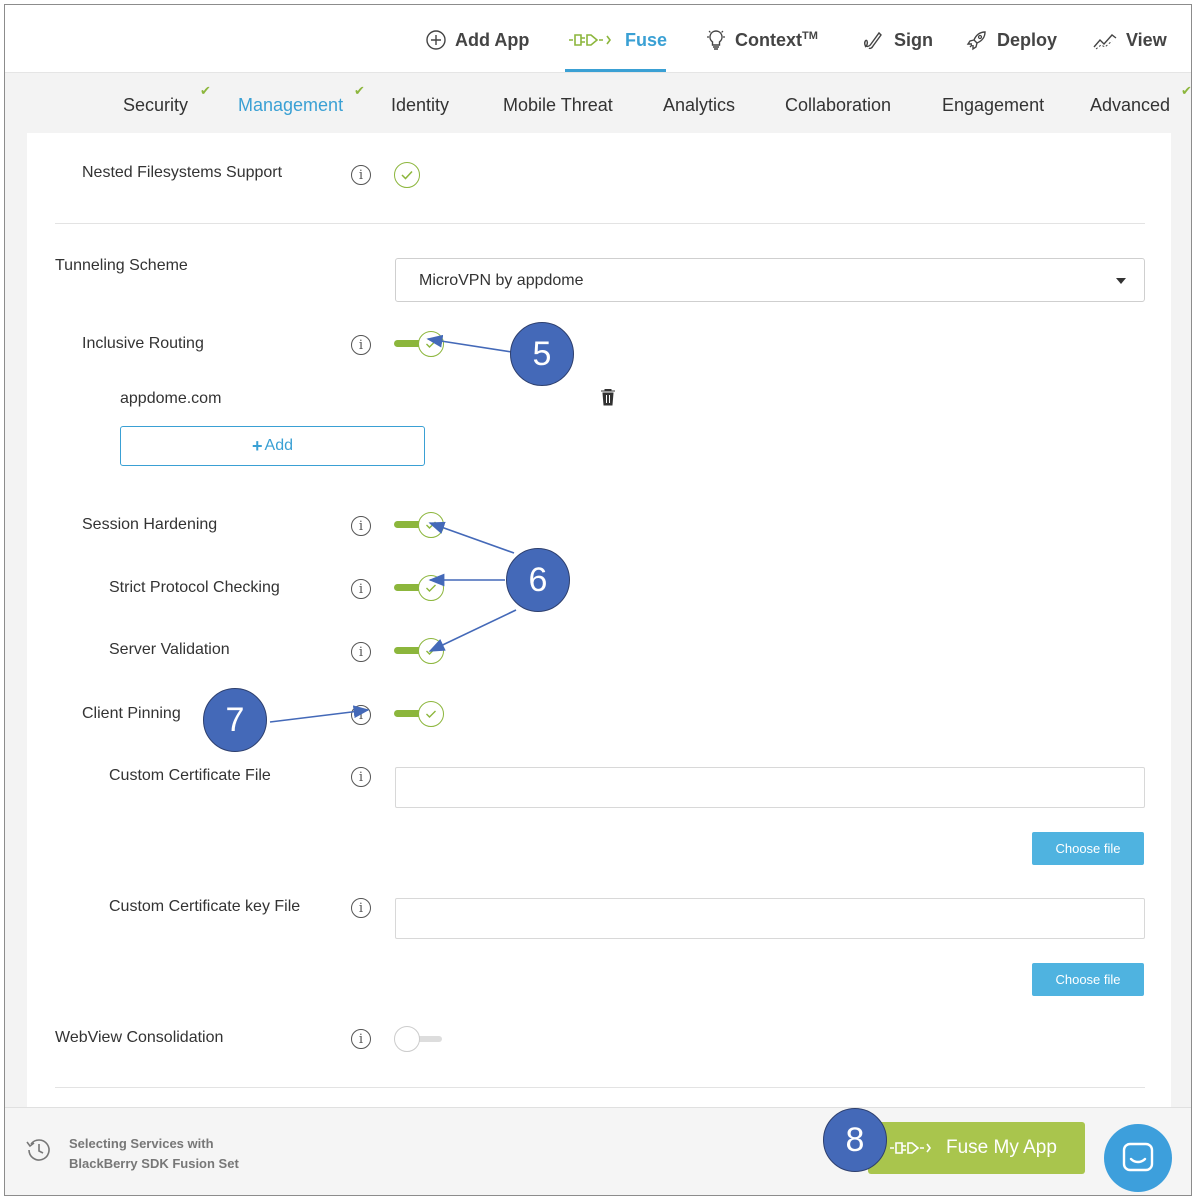  I want to click on add-domain-label: Add, so click(278, 445).